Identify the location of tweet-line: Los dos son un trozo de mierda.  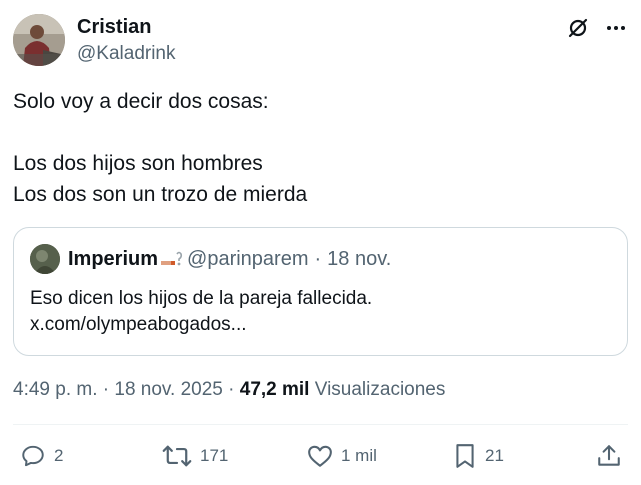
(160, 194).